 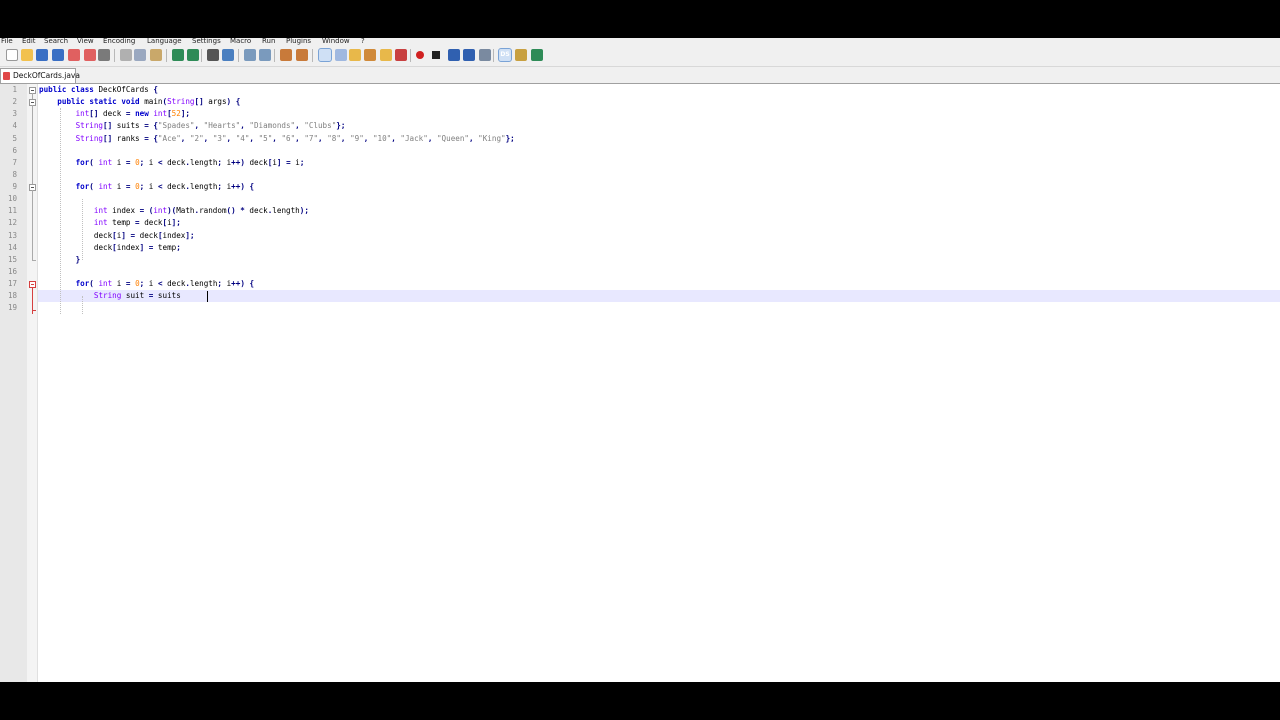 I want to click on line-number: 16, so click(x=12, y=271).